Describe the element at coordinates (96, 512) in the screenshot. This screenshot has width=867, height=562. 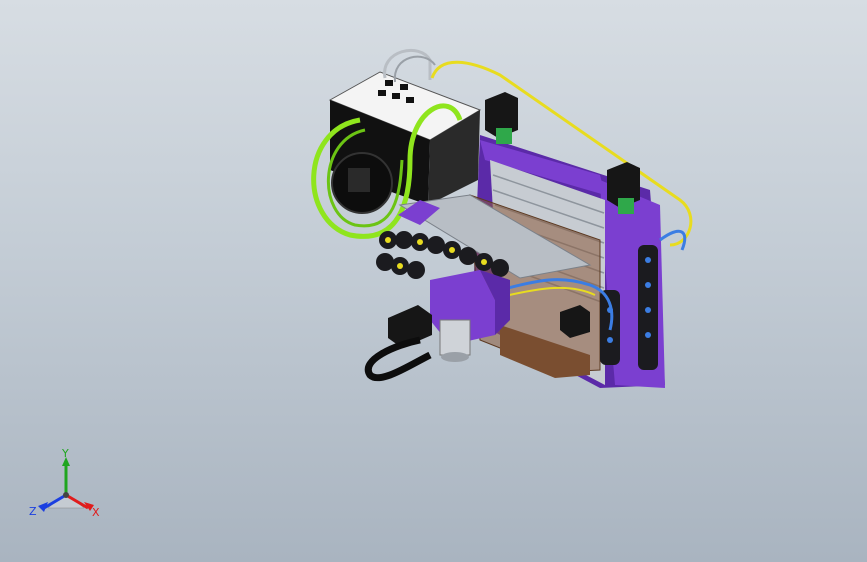
I see `x-axis-label: X` at that location.